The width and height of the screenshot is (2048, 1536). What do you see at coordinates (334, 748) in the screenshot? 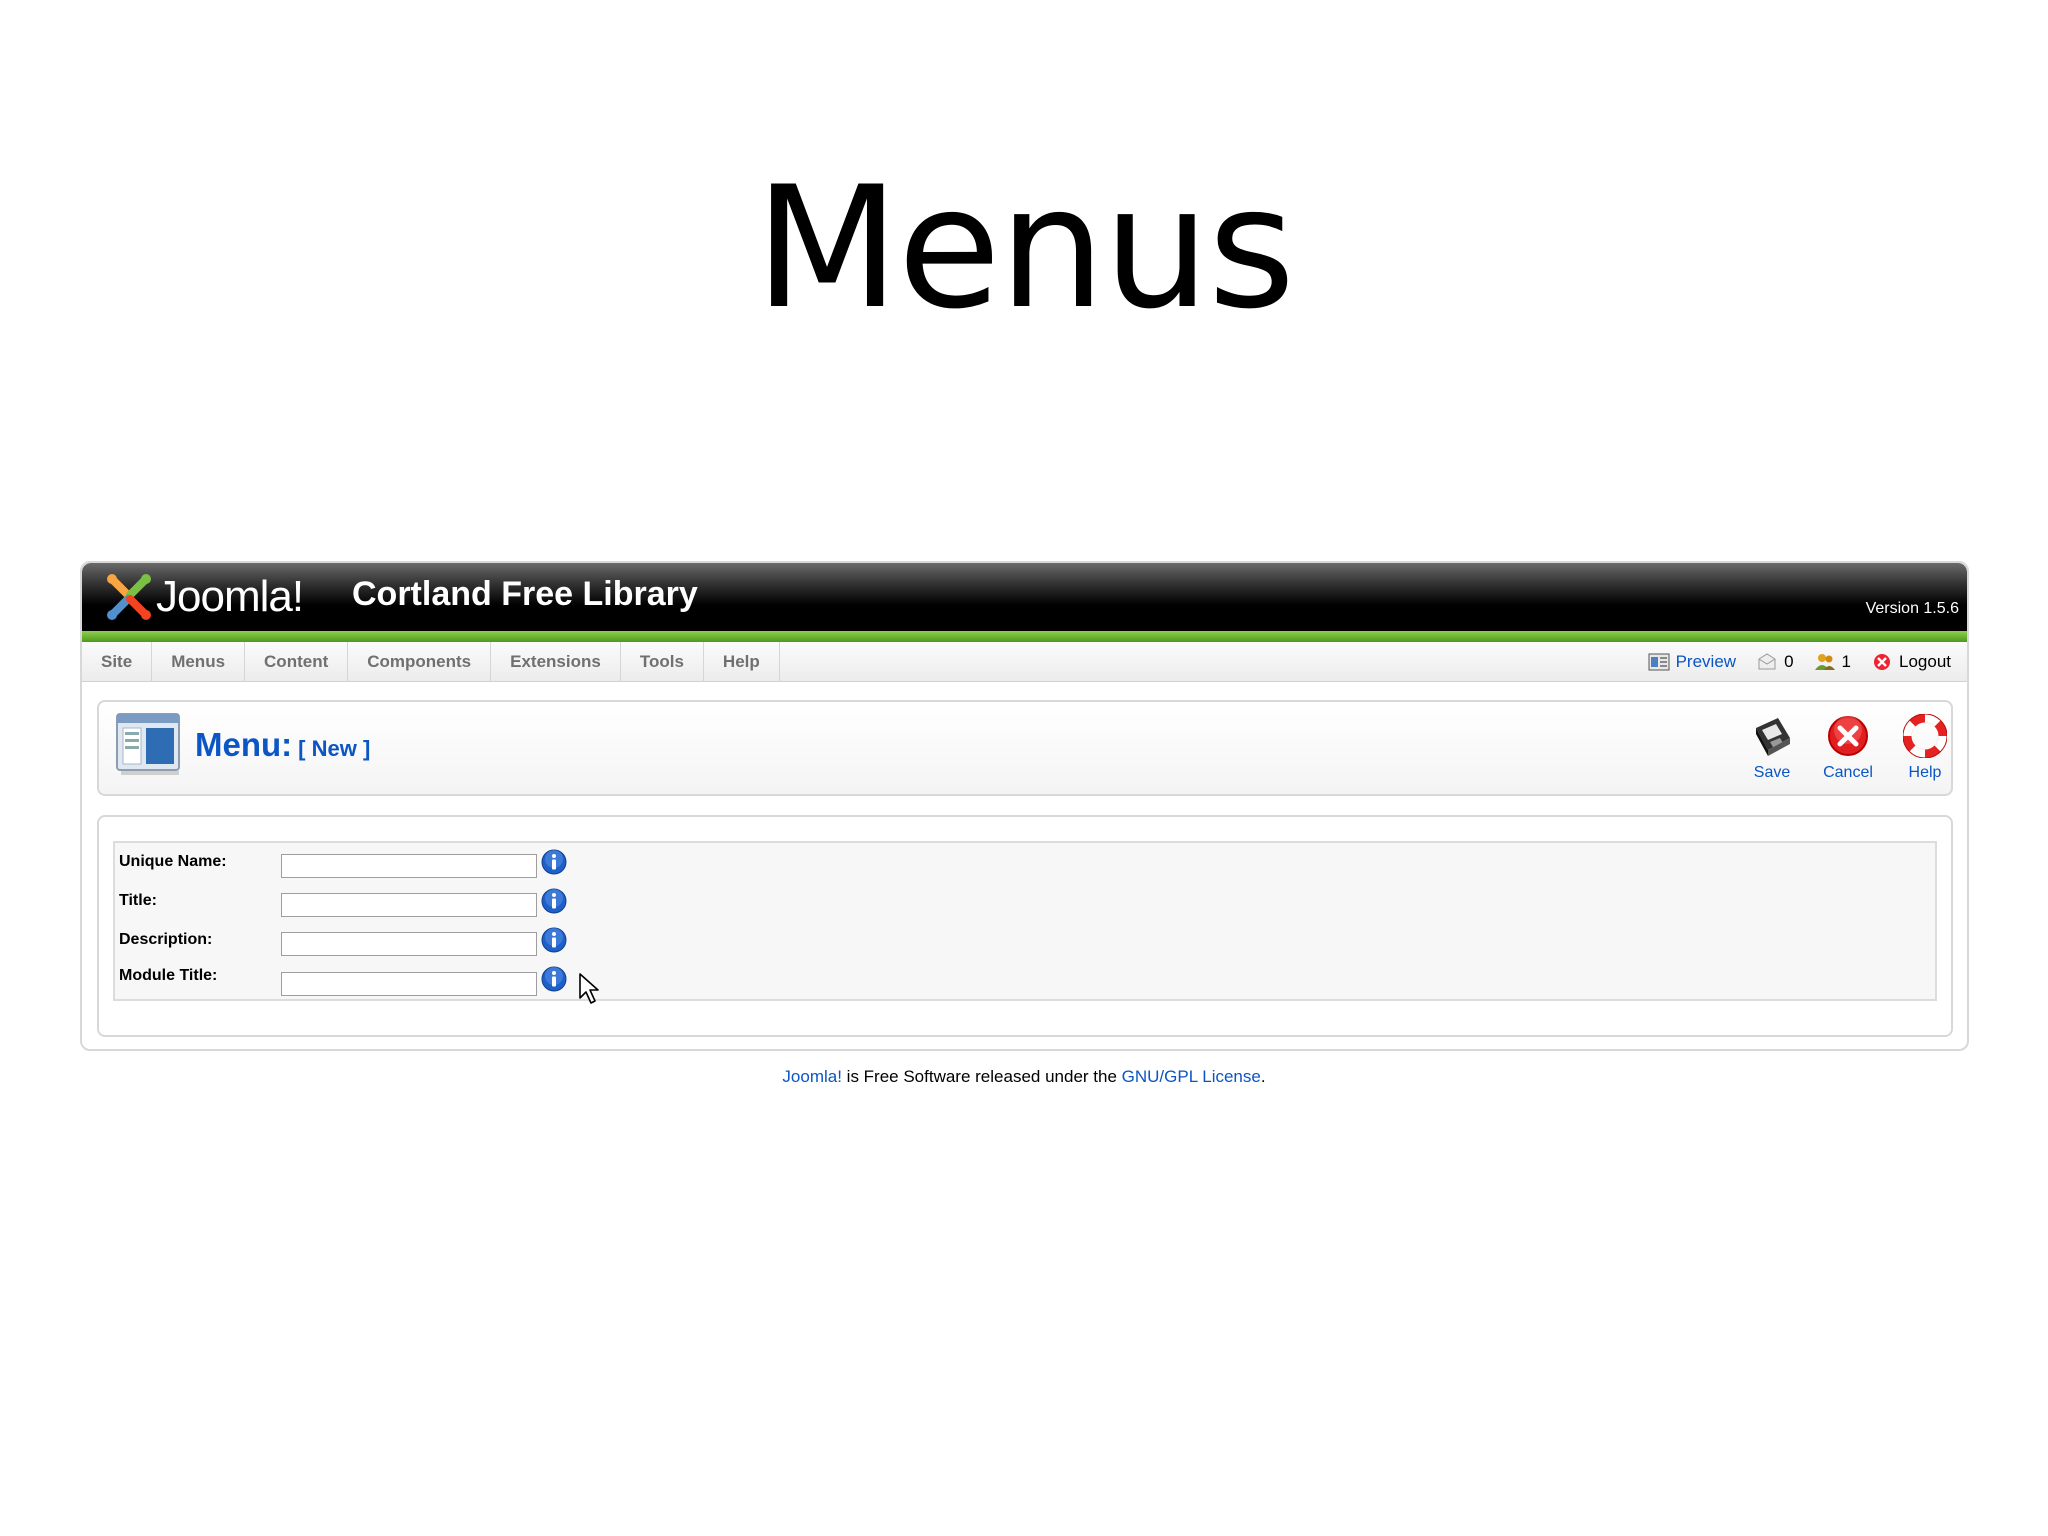
I see `page-subtitle: [ New ]` at bounding box center [334, 748].